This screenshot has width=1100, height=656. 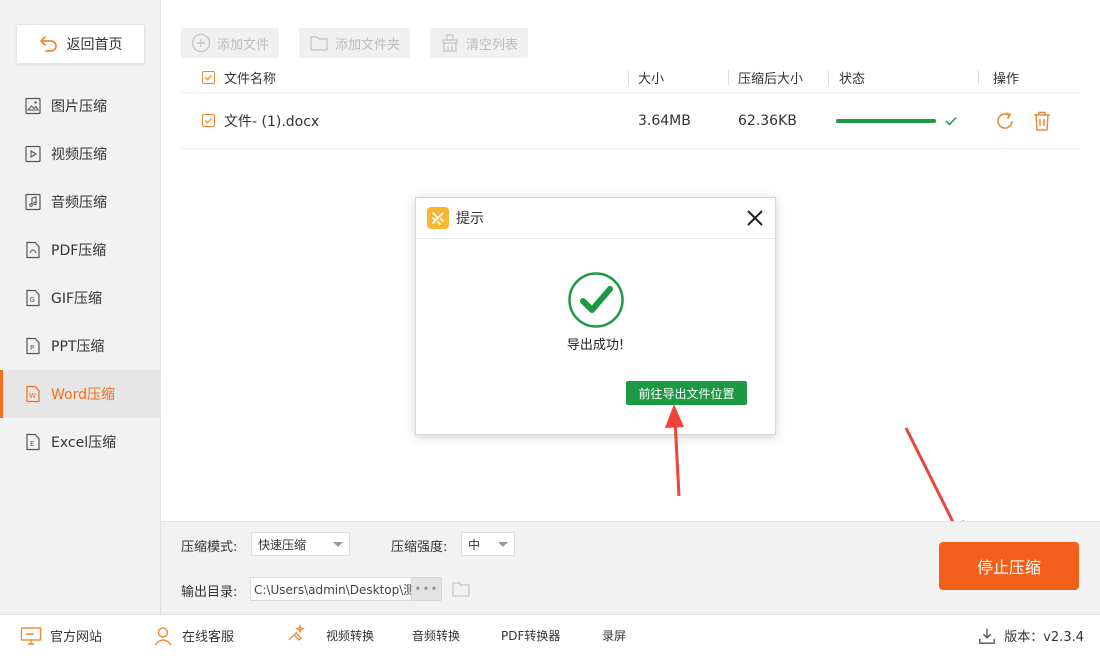 I want to click on mode-select: 快速压缩, so click(x=300, y=544).